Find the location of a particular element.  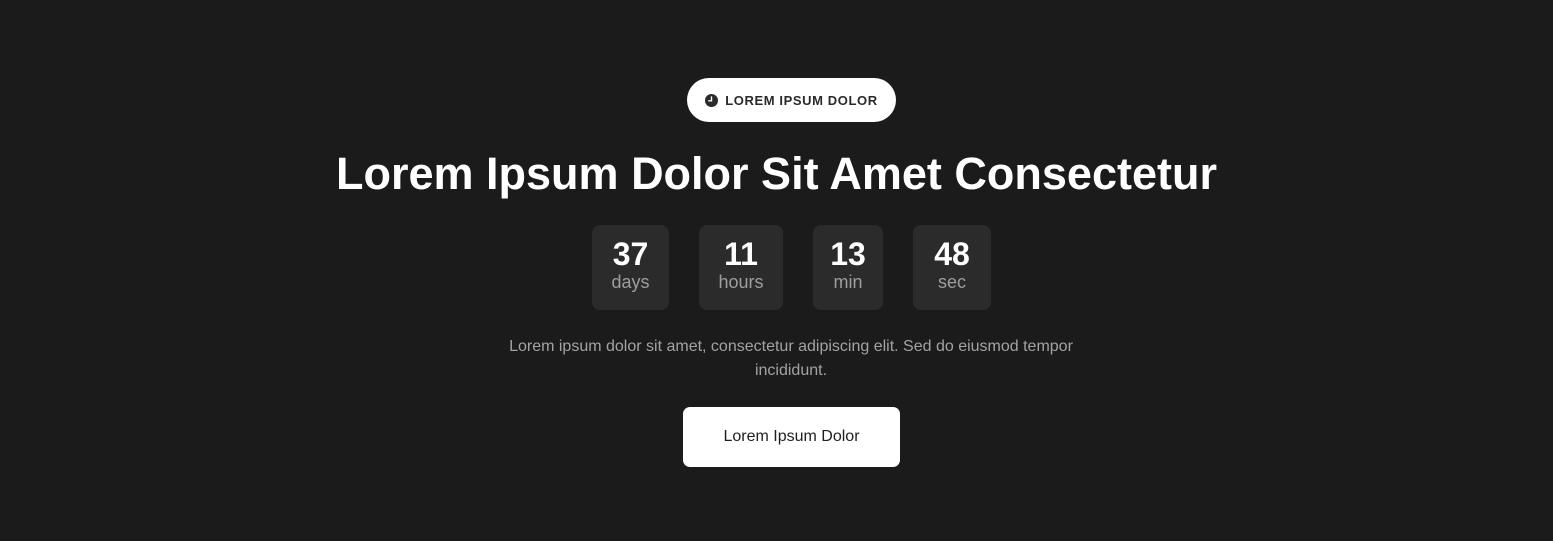

countdown-days-value: 37 is located at coordinates (630, 254).